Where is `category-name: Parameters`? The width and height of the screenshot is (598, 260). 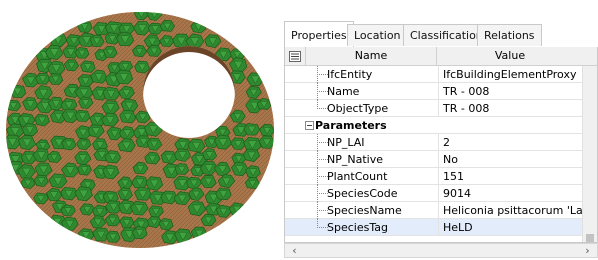 category-name: Parameters is located at coordinates (351, 125).